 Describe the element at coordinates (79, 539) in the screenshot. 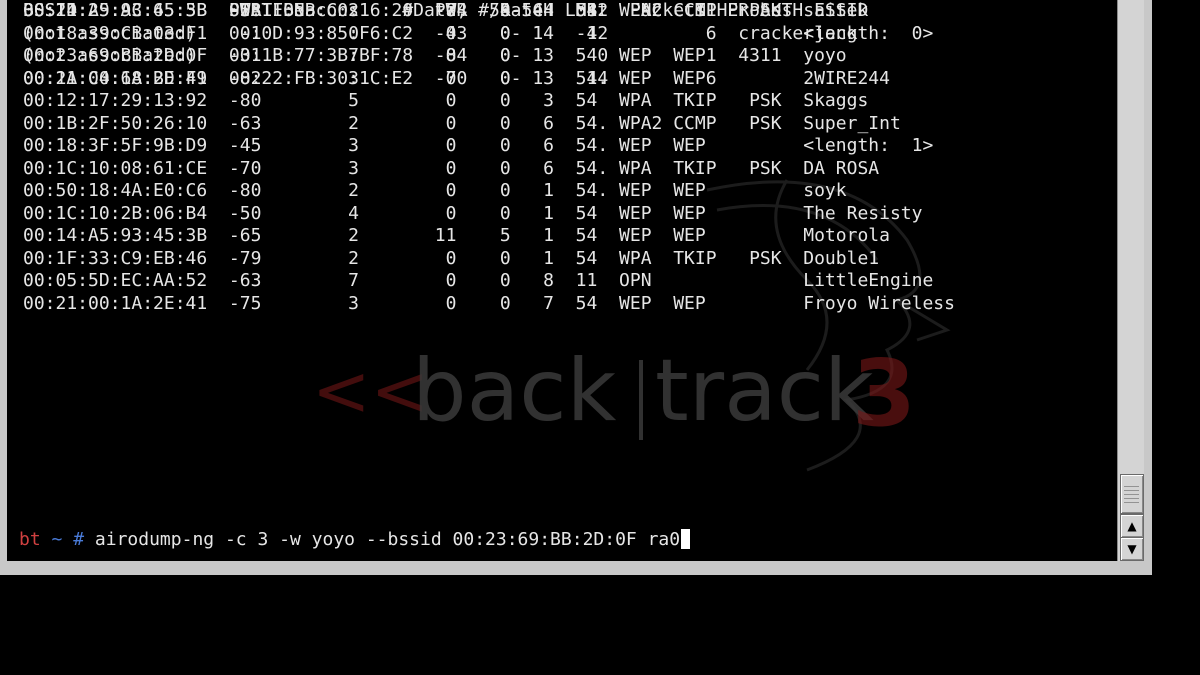

I see `prompt-symbol: #` at that location.